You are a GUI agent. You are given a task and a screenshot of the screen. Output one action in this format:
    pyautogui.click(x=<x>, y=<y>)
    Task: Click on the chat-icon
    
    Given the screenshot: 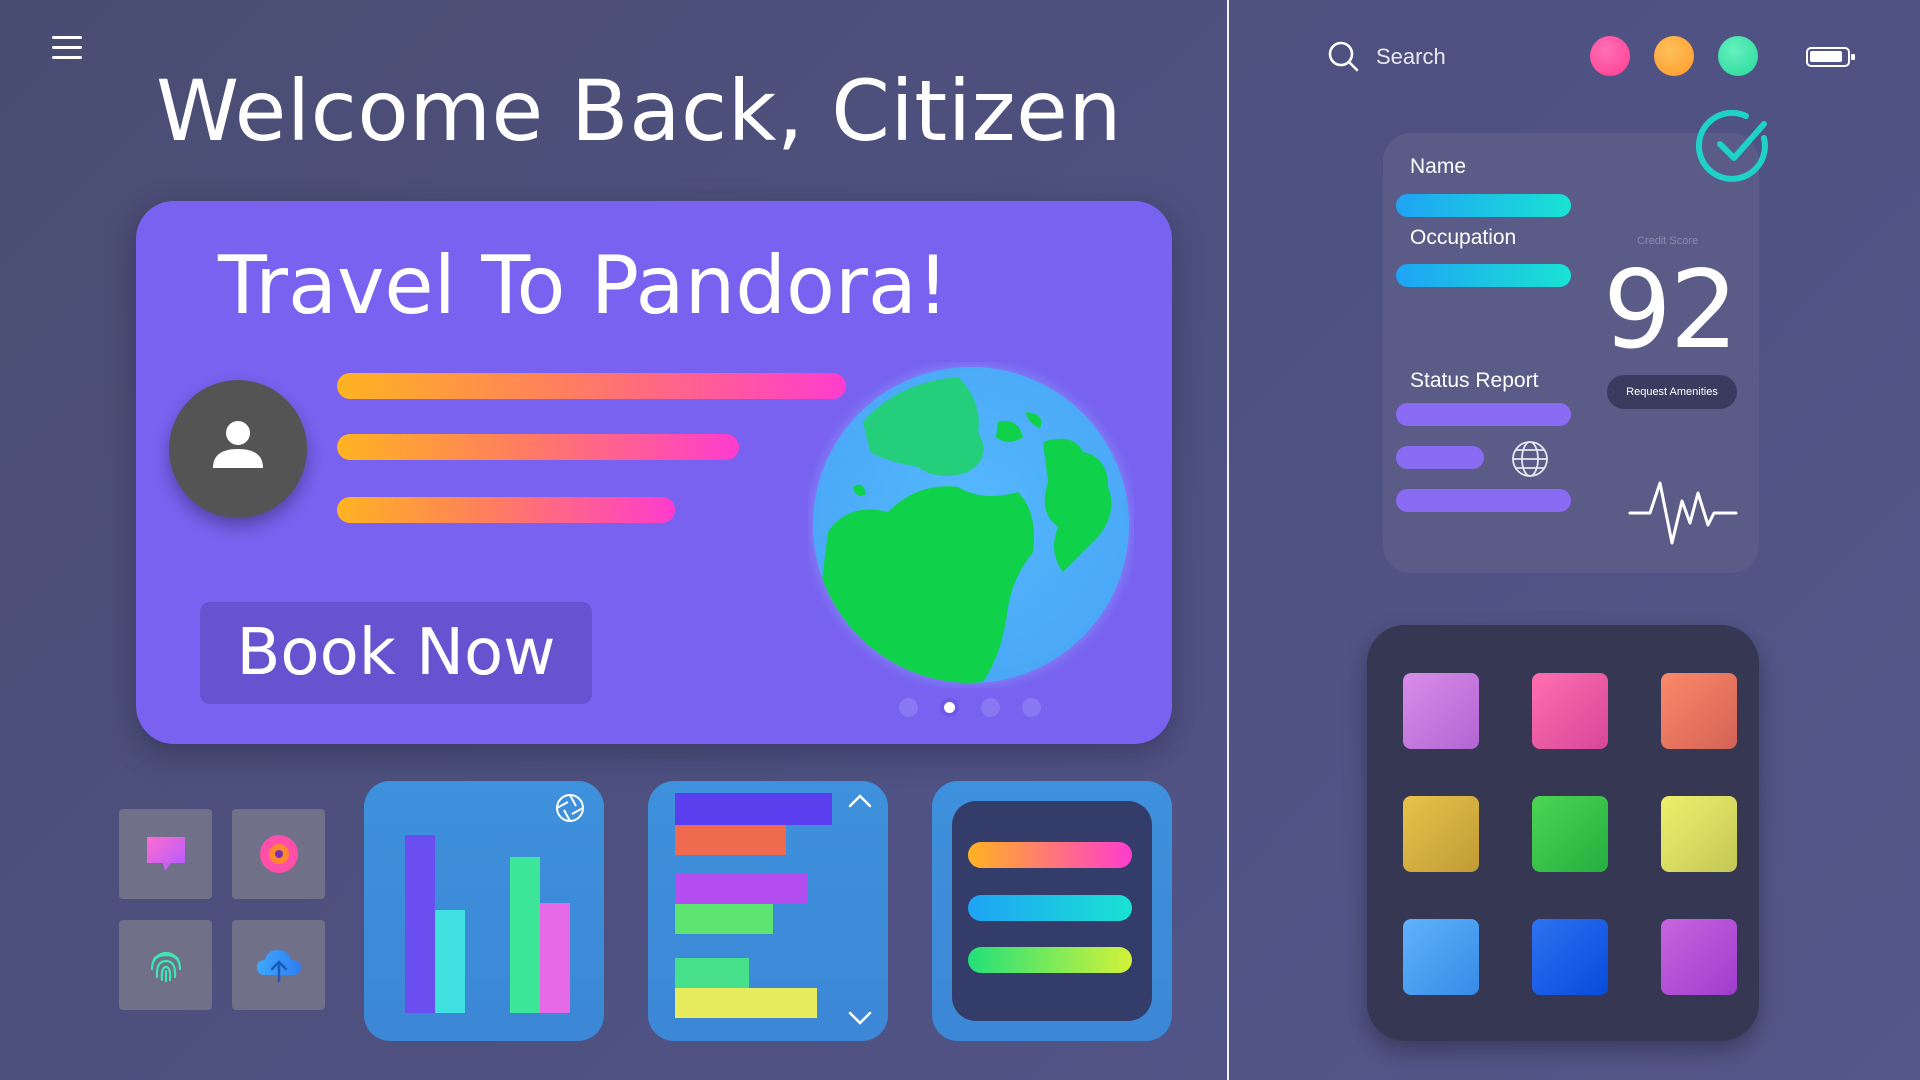 What is the action you would take?
    pyautogui.click(x=165, y=854)
    